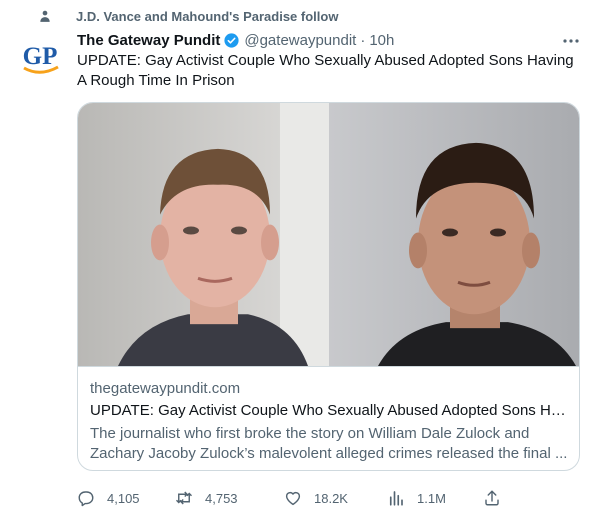 Image resolution: width=598 pixels, height=520 pixels. I want to click on share-button, so click(492, 498).